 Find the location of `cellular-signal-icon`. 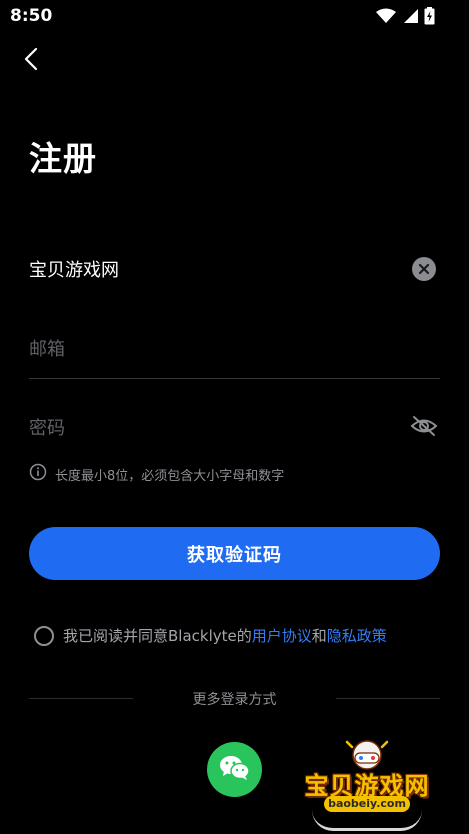

cellular-signal-icon is located at coordinates (410, 18).